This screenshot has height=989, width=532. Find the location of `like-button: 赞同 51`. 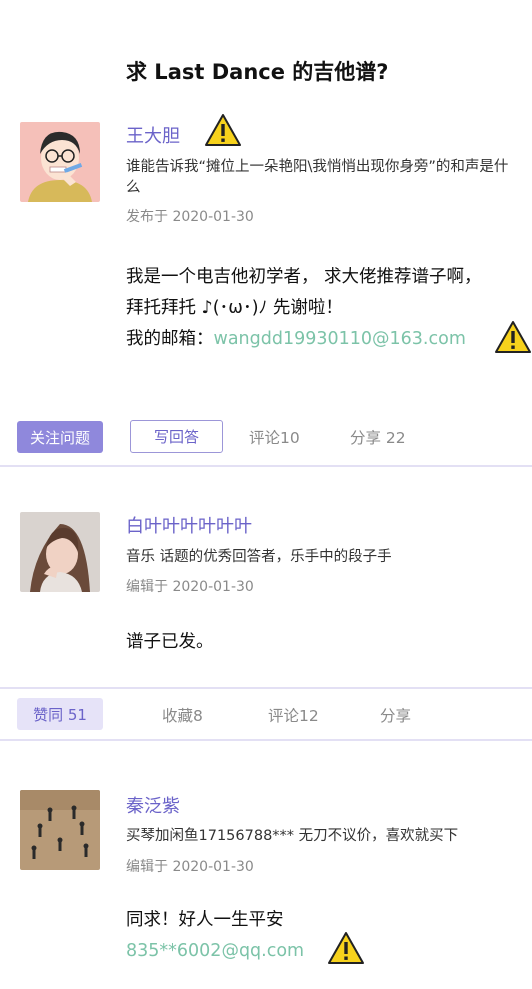

like-button: 赞同 51 is located at coordinates (60, 714).